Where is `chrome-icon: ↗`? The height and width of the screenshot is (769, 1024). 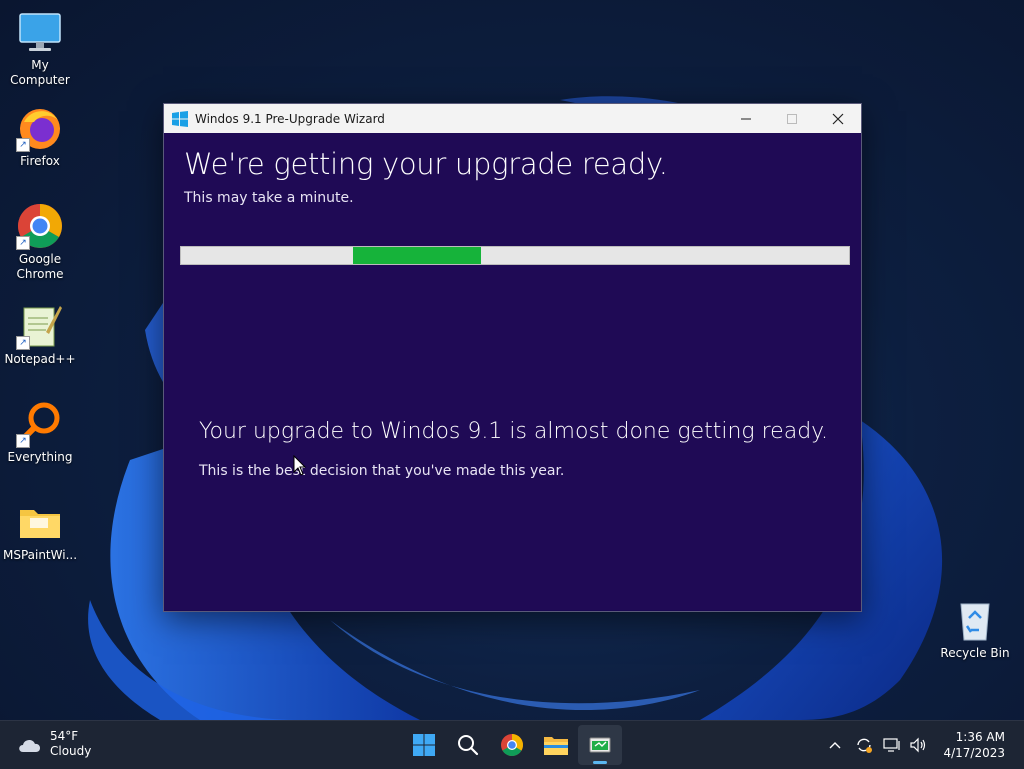 chrome-icon: ↗ is located at coordinates (40, 226).